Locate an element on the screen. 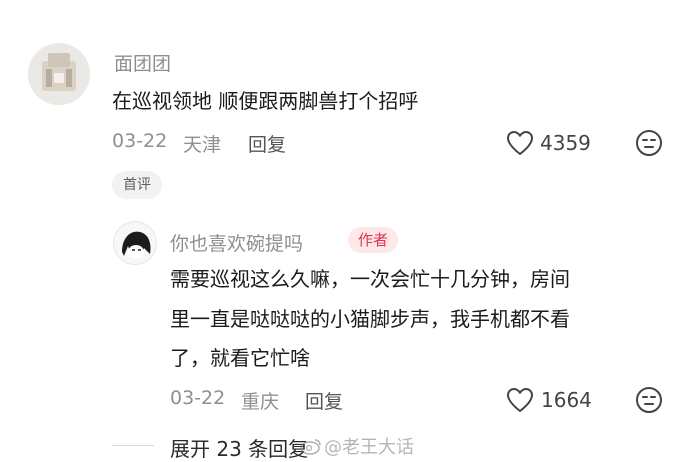 Image resolution: width=690 pixels, height=462 pixels. reply-text-line-3: 了，就看它忙啥 is located at coordinates (240, 358).